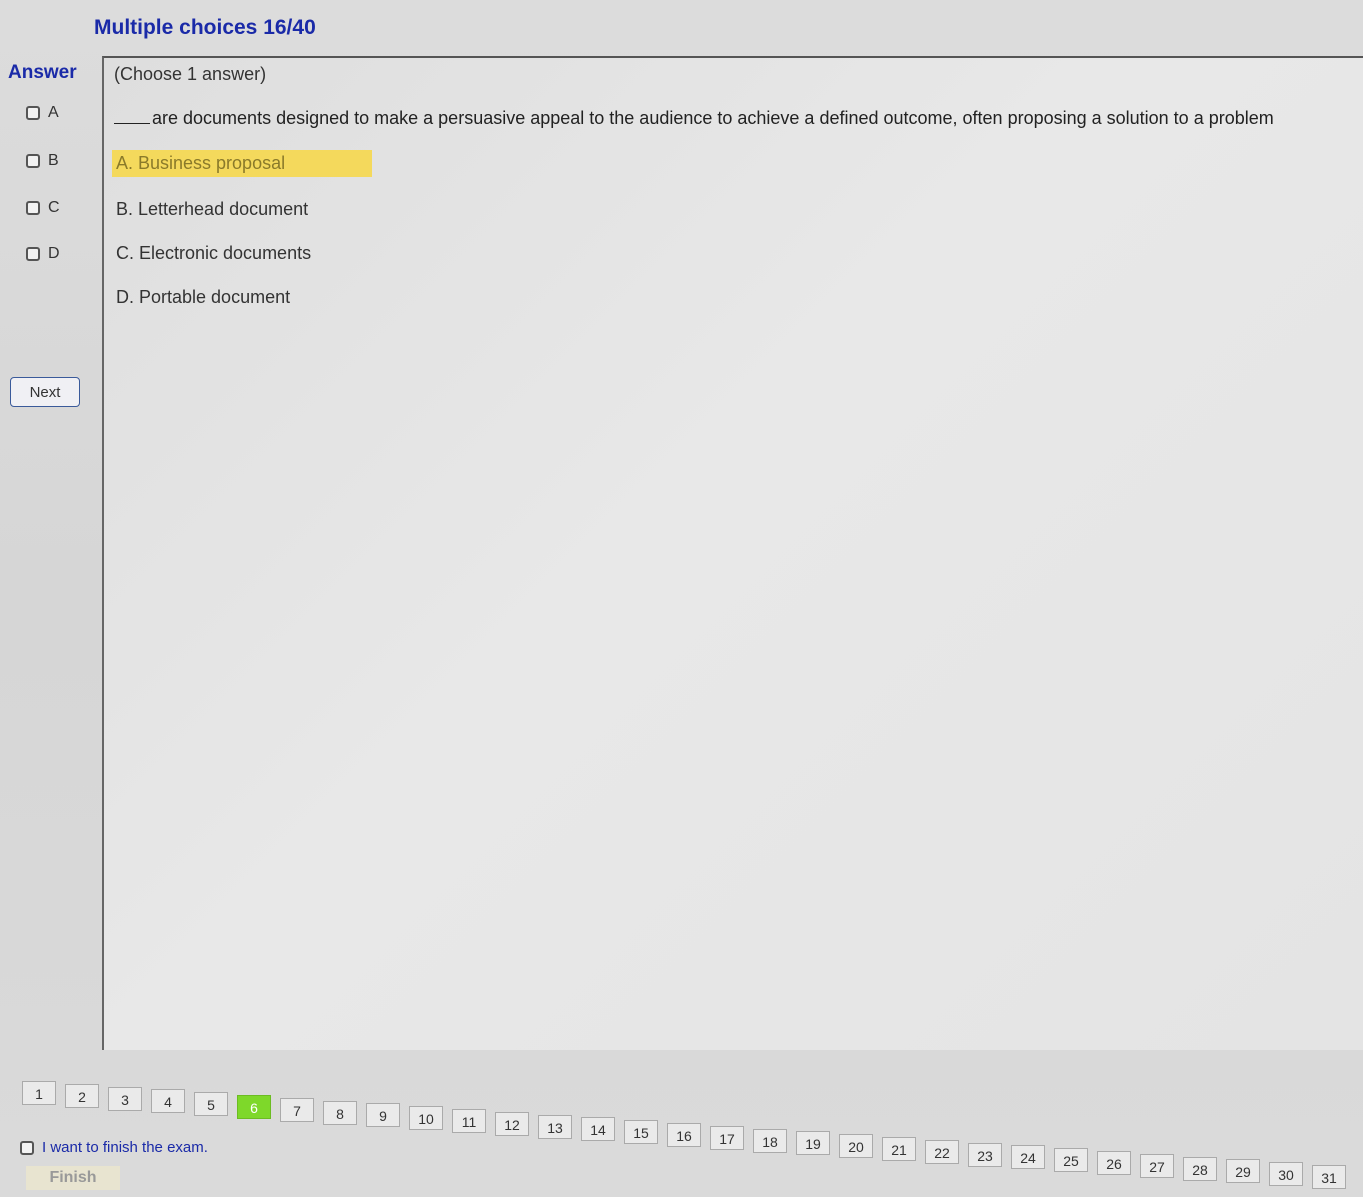 Image resolution: width=1363 pixels, height=1197 pixels. What do you see at coordinates (45, 392) in the screenshot?
I see `next-button: Next` at bounding box center [45, 392].